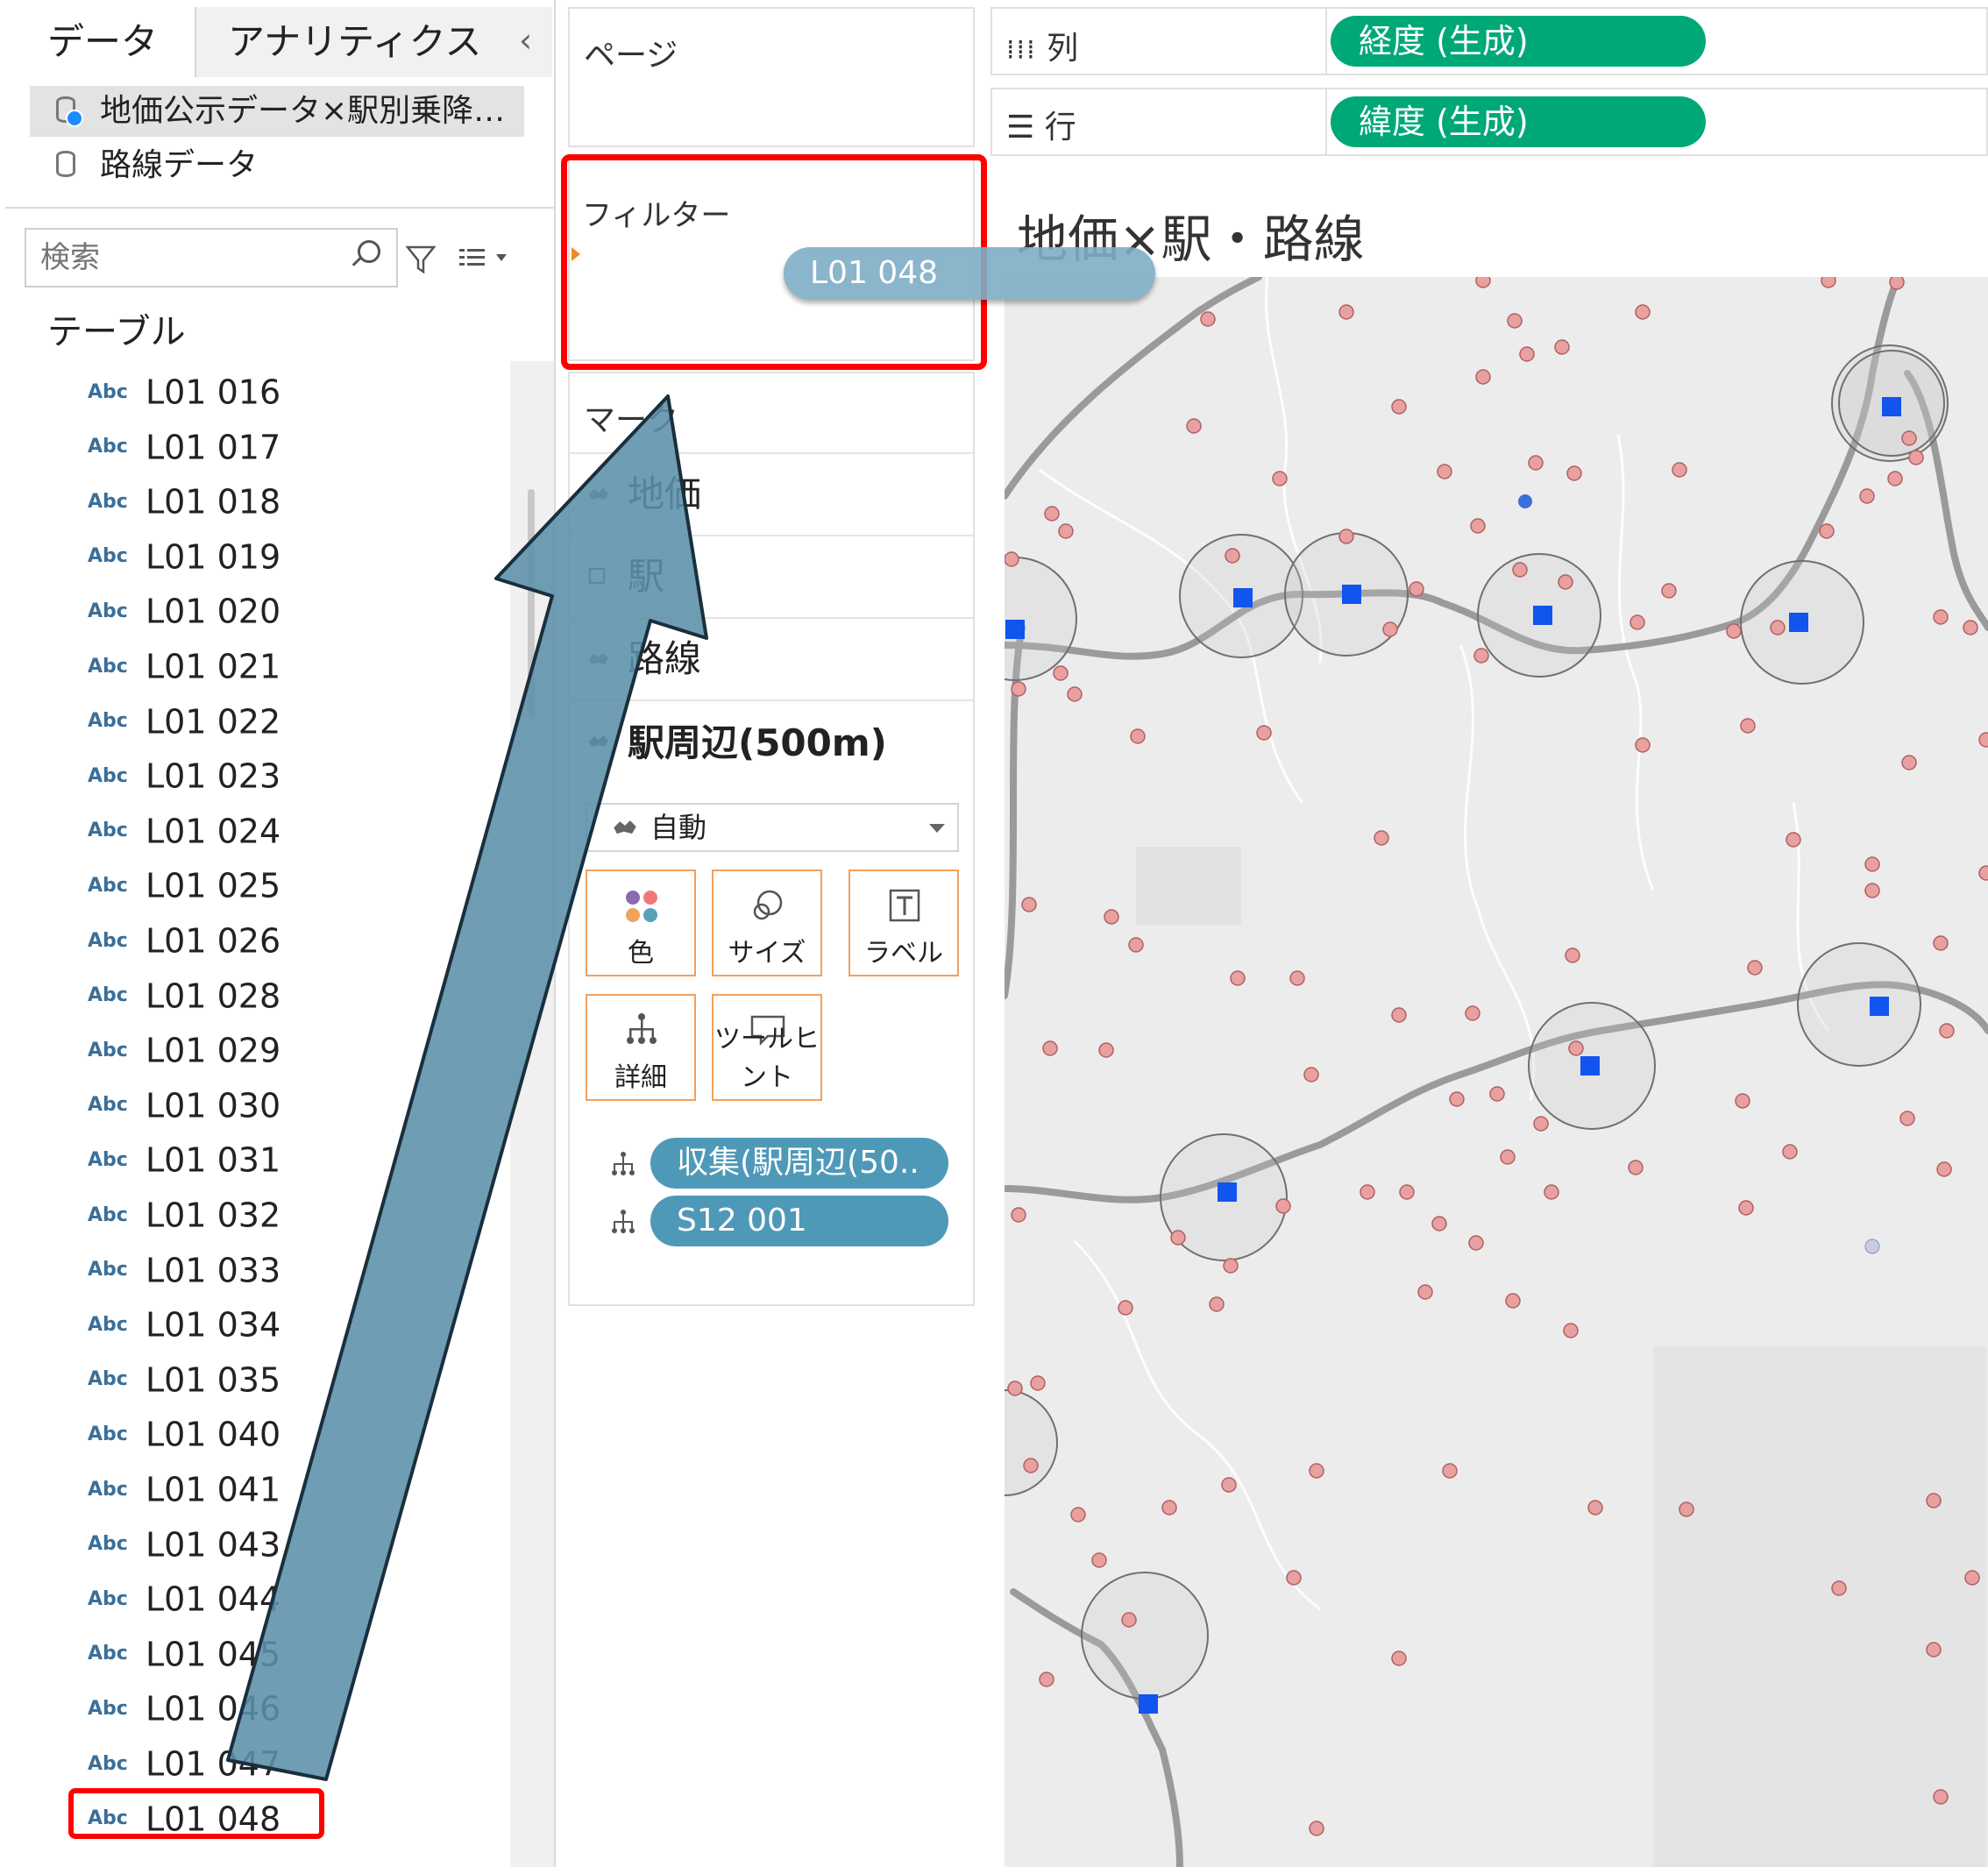  Describe the element at coordinates (421, 259) in the screenshot. I see `filter-icon` at that location.